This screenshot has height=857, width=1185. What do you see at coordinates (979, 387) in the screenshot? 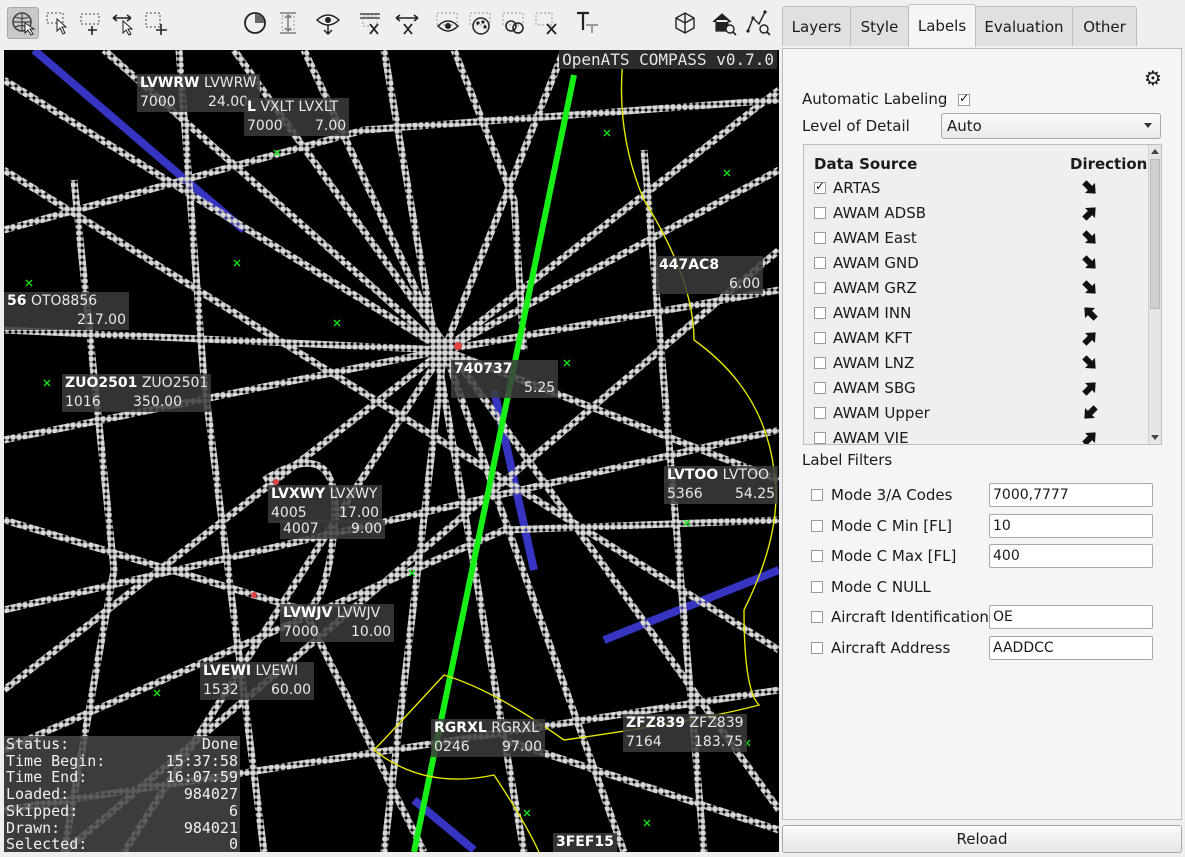
I see `data-source-row: AWAM SBG` at bounding box center [979, 387].